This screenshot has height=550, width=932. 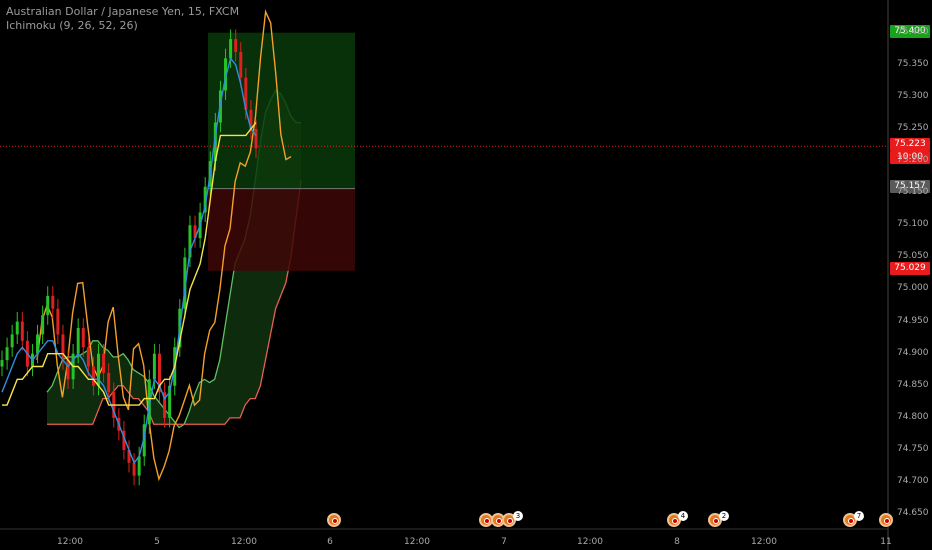 What do you see at coordinates (677, 519) in the screenshot?
I see `event-marker: 4` at bounding box center [677, 519].